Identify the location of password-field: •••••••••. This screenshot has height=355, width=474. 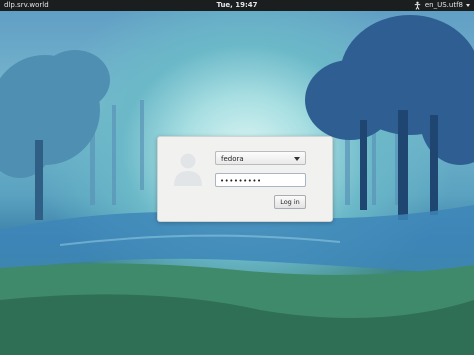
(260, 180).